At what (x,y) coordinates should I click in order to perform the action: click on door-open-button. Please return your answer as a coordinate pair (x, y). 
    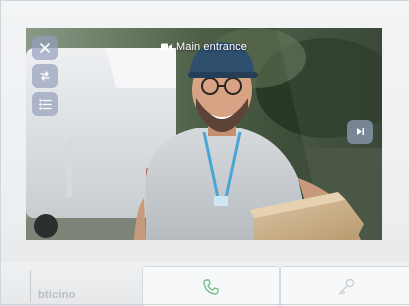
    Looking at the image, I should click on (345, 286).